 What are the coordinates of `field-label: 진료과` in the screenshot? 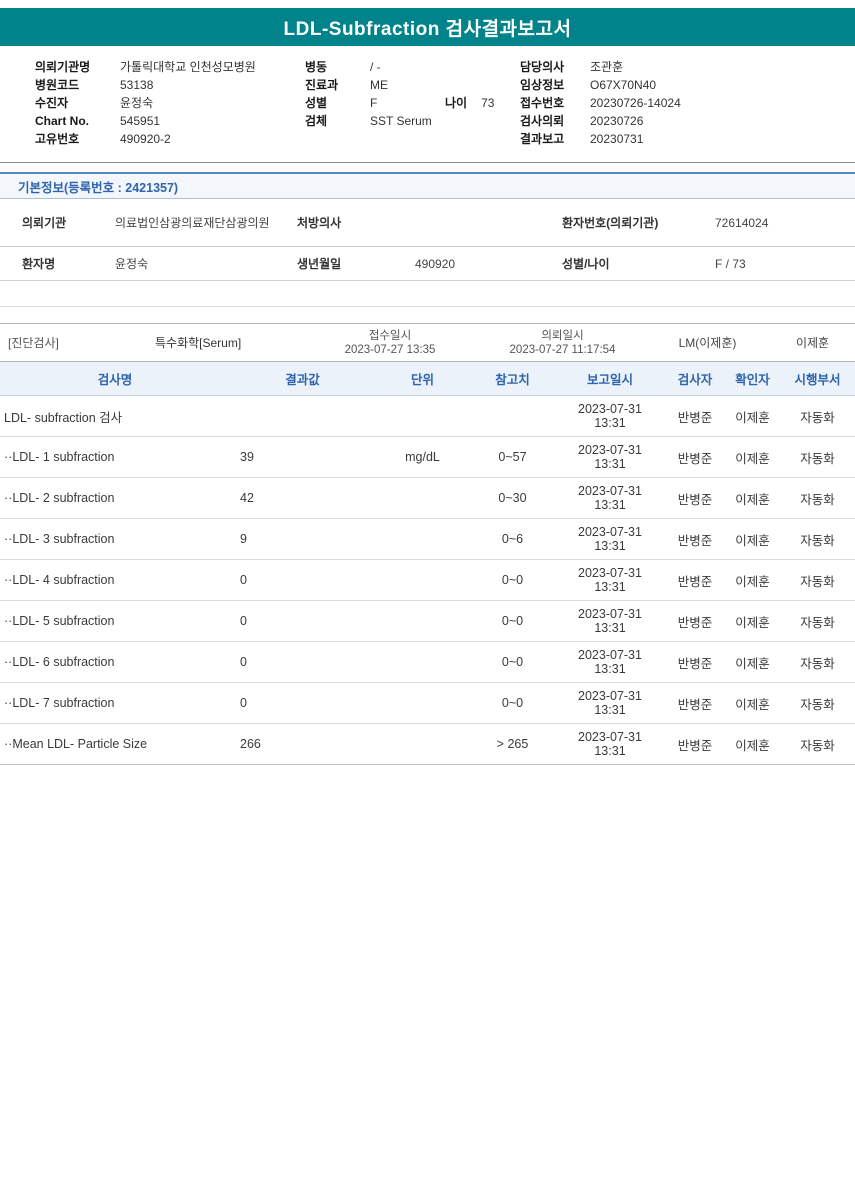 It's located at (322, 85).